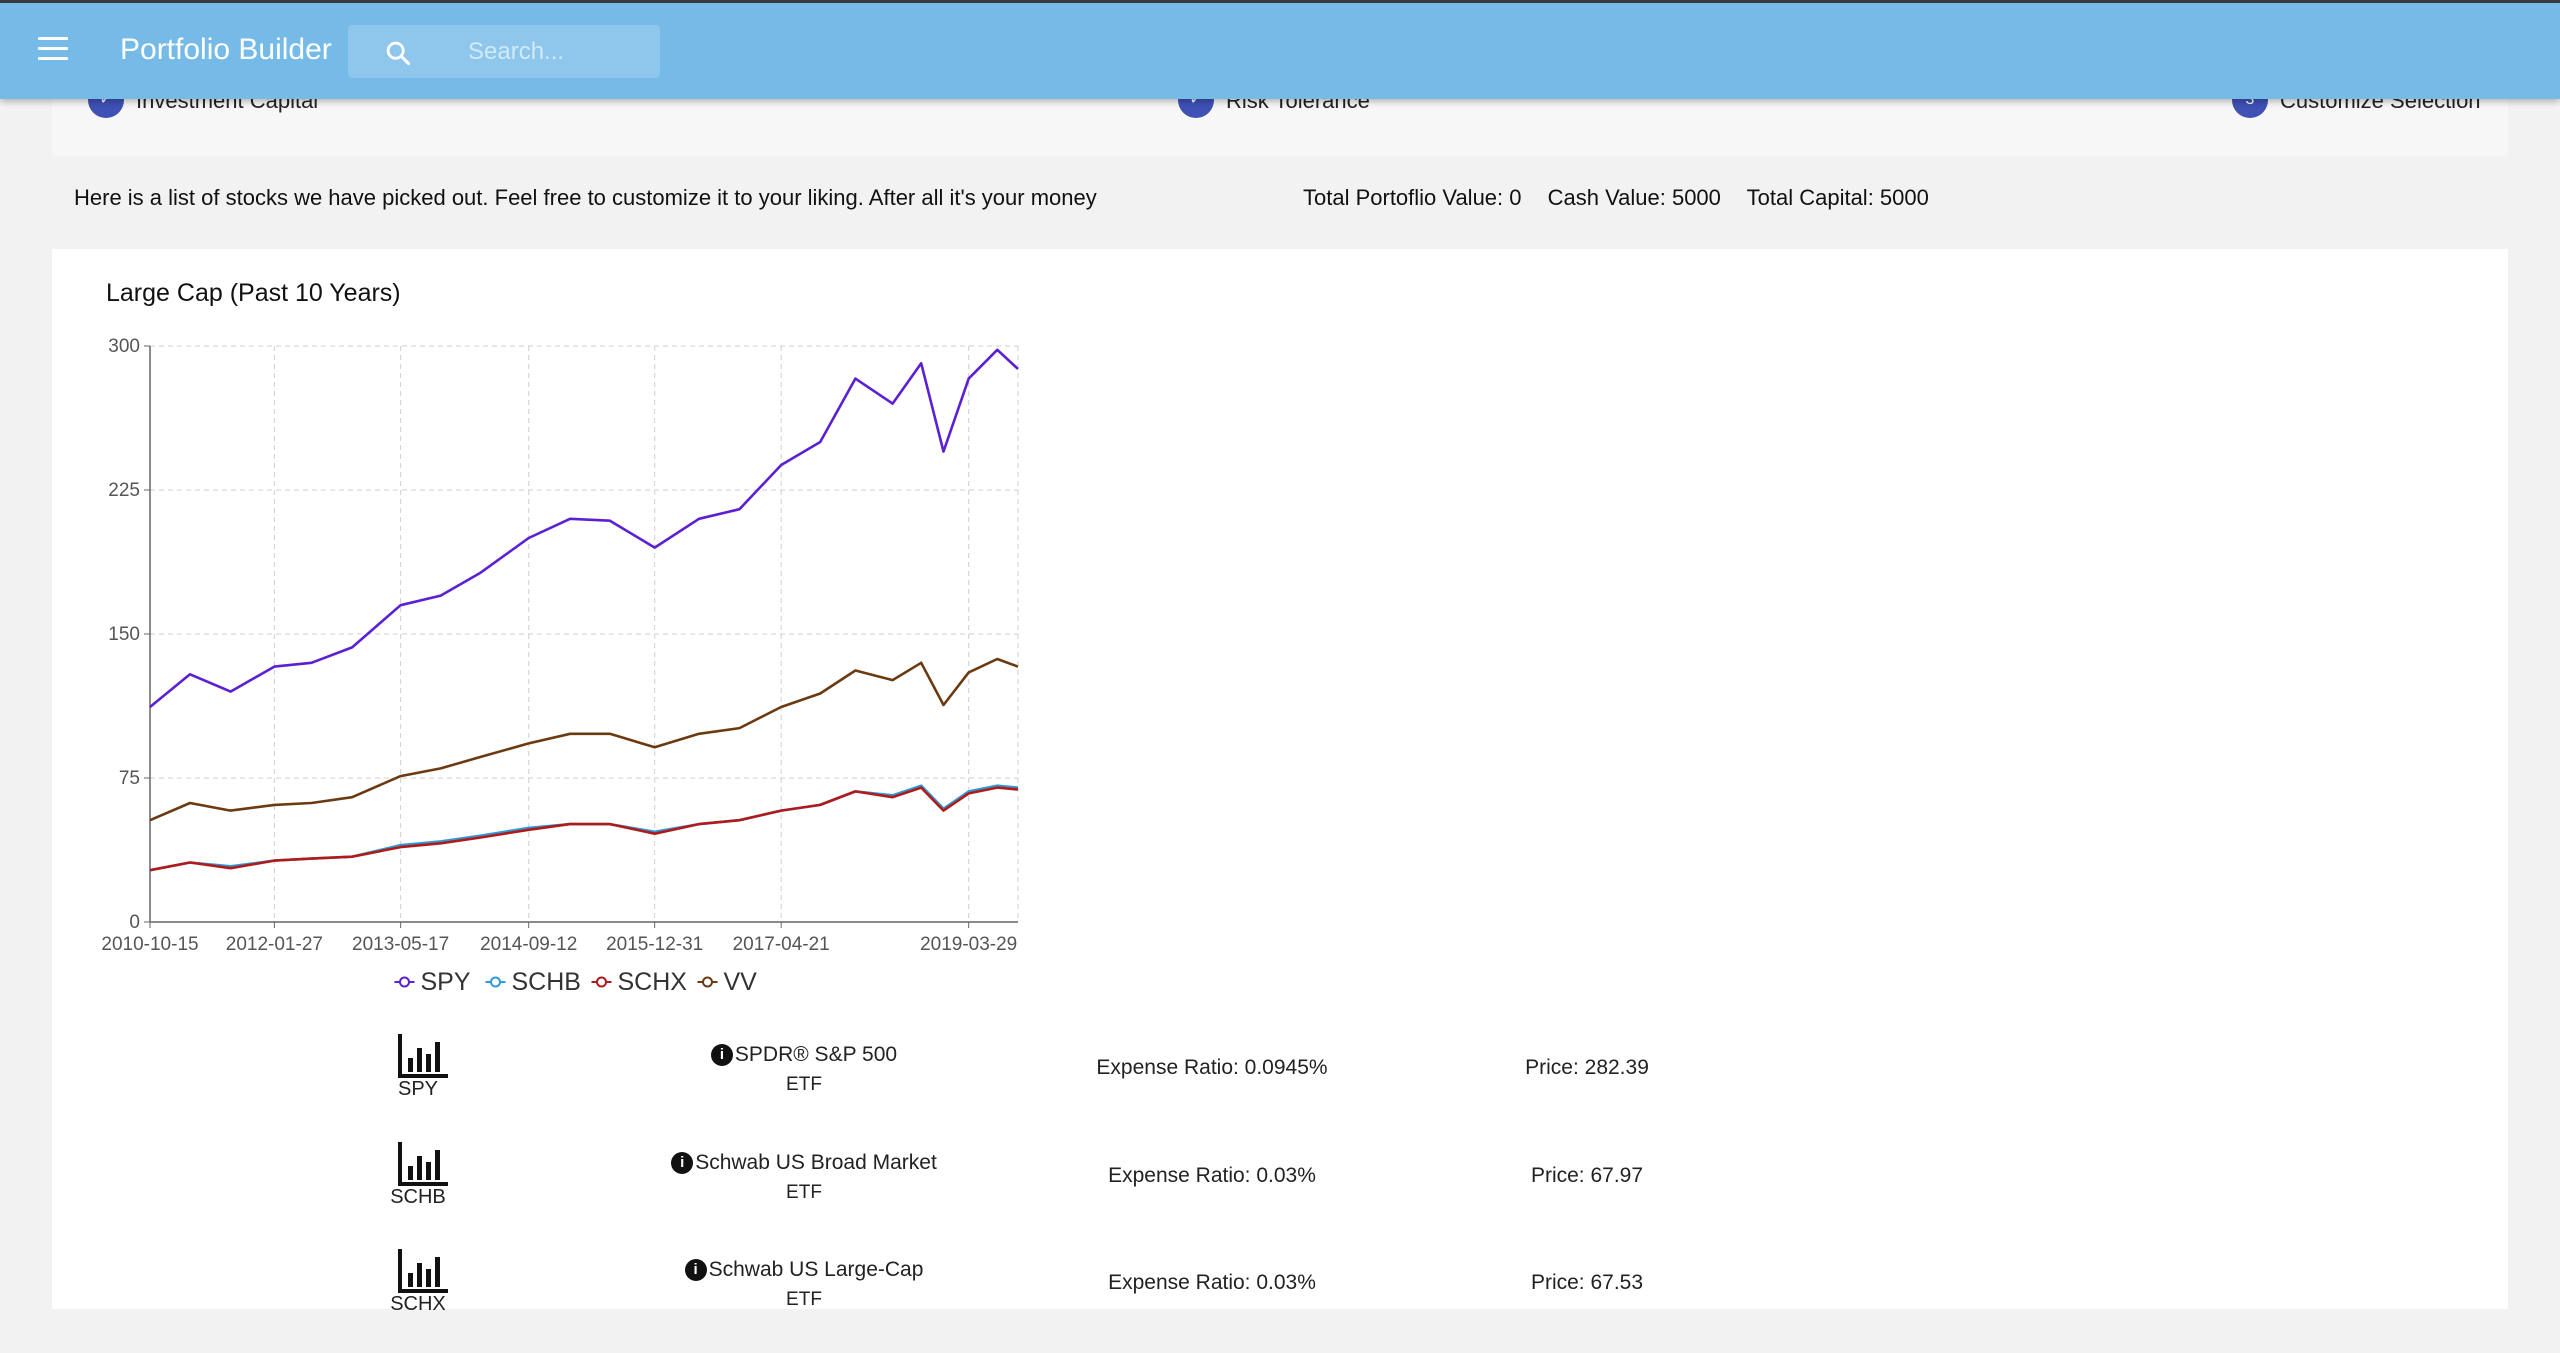 The width and height of the screenshot is (2560, 1353). What do you see at coordinates (653, 982) in the screenshot?
I see `legend-label: SCHX` at bounding box center [653, 982].